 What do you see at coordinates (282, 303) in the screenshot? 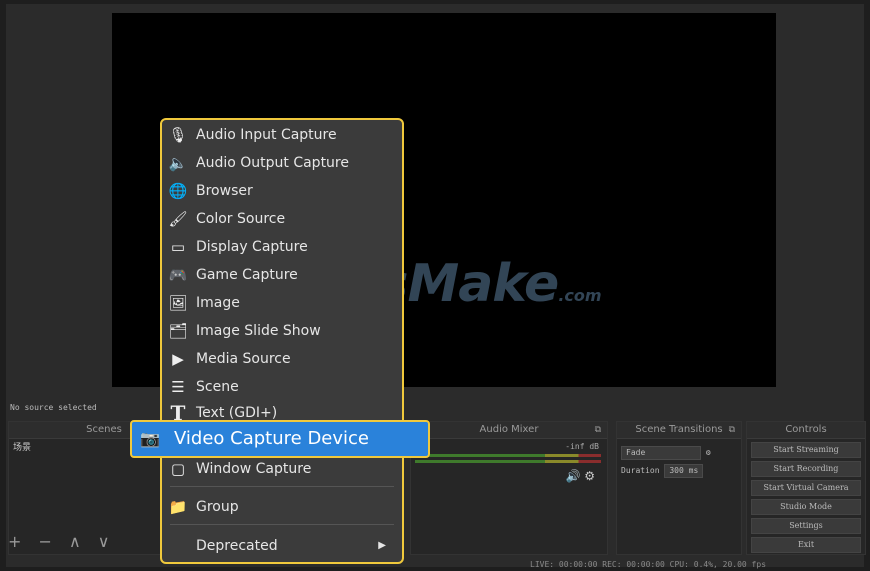
I see `menu-item-image: 🖼 Image` at bounding box center [282, 303].